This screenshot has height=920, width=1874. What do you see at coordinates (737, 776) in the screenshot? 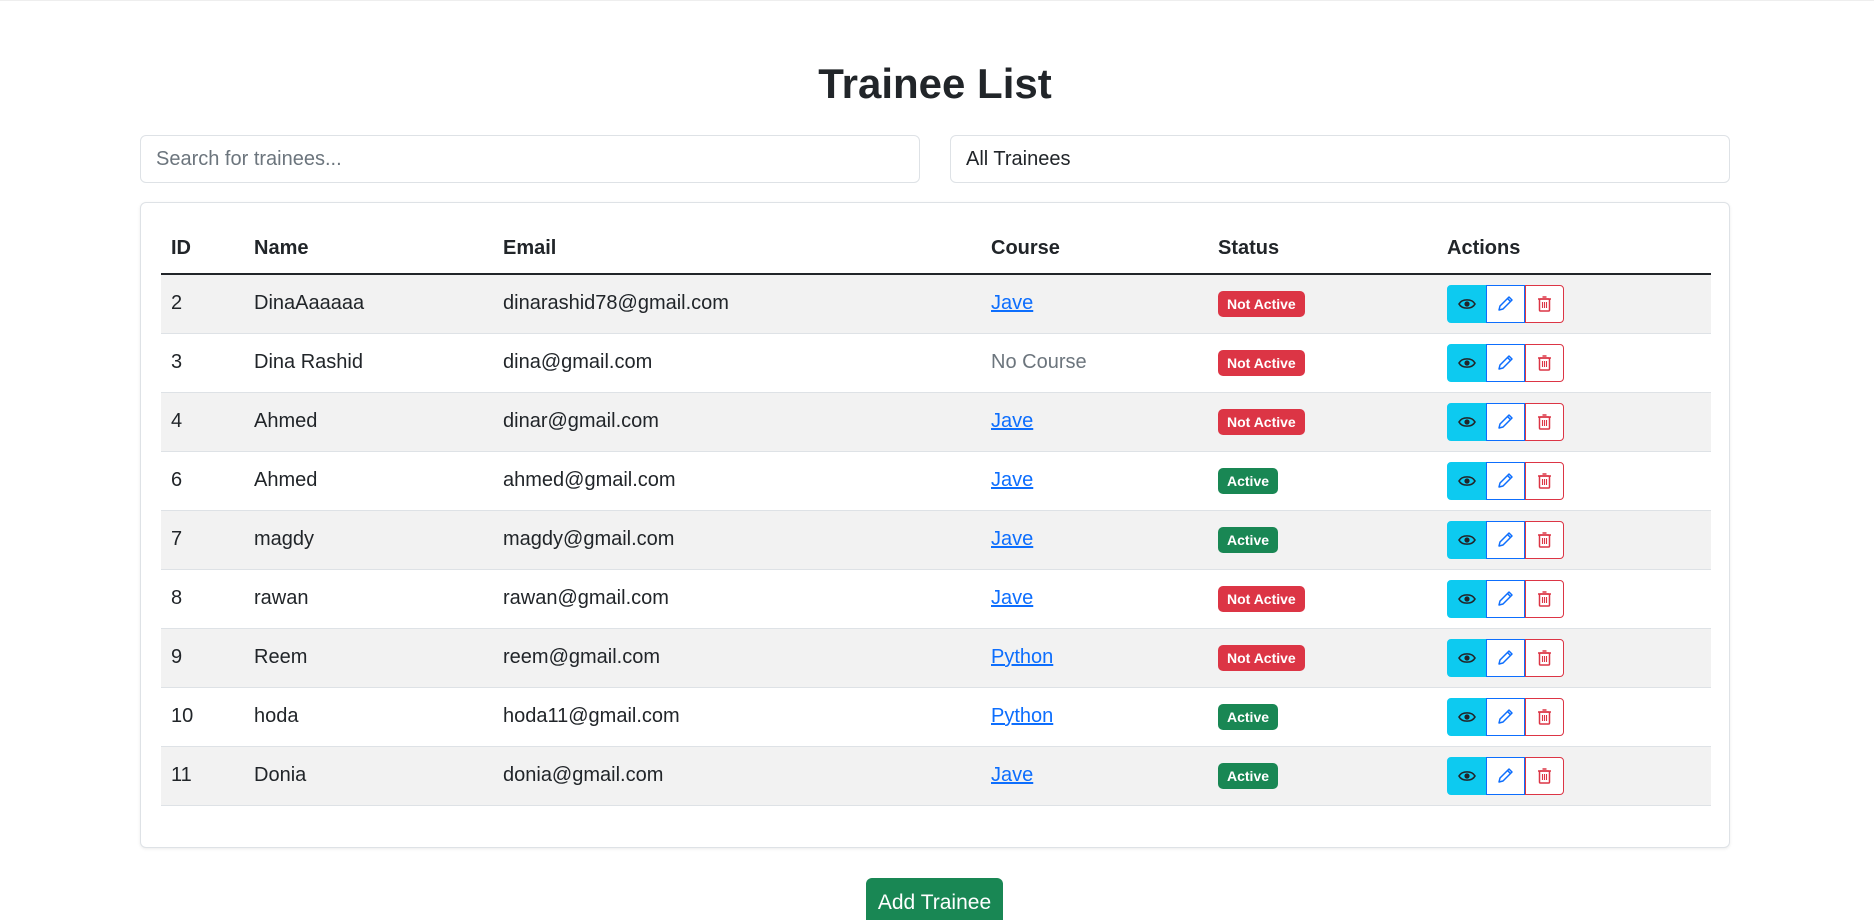
I see `cell-email: donia@gmail.com` at bounding box center [737, 776].